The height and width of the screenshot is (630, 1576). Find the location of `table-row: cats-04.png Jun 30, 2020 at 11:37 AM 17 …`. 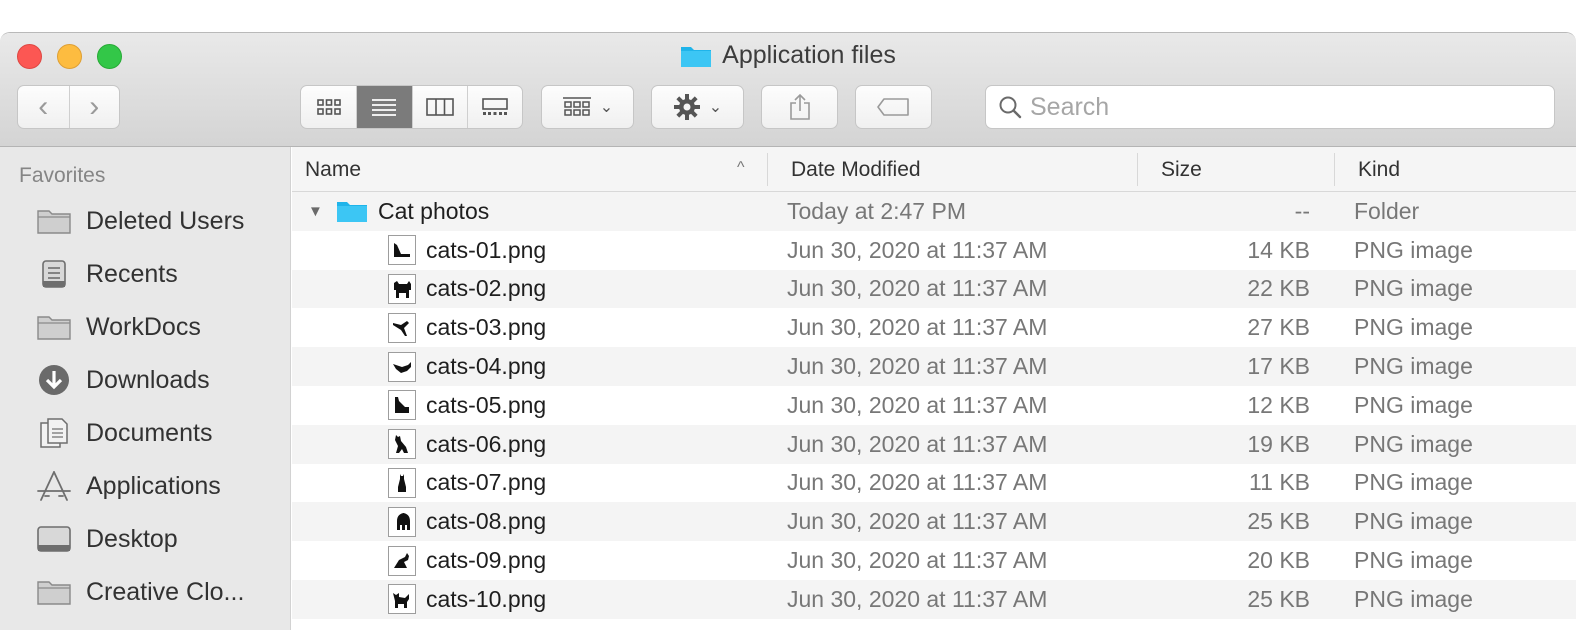

table-row: cats-04.png Jun 30, 2020 at 11:37 AM 17 … is located at coordinates (934, 366).